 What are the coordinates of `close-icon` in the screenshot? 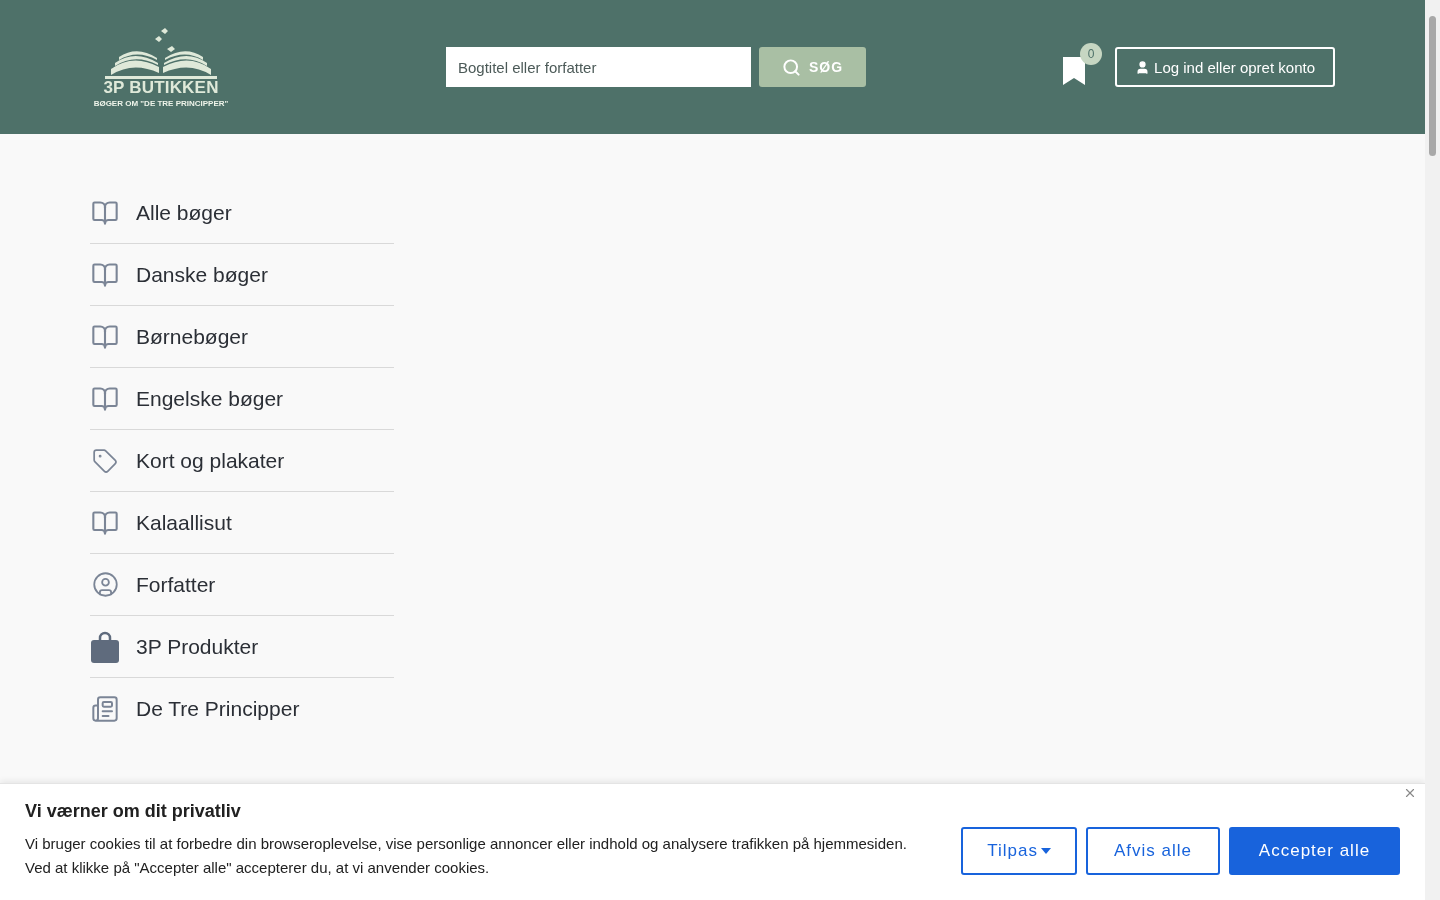 It's located at (1410, 793).